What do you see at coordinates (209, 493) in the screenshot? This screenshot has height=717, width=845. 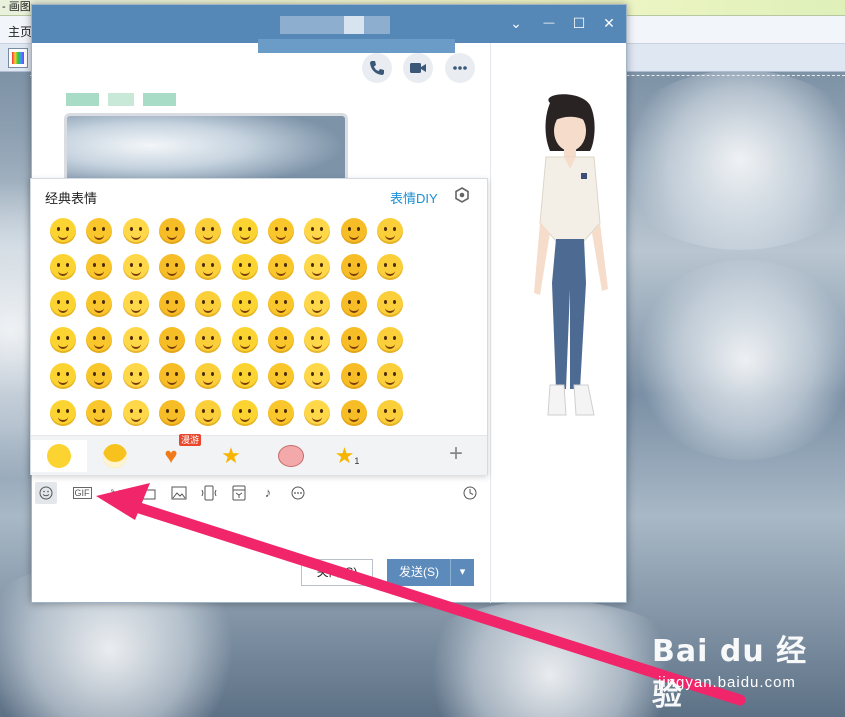 I see `shake-window-icon` at bounding box center [209, 493].